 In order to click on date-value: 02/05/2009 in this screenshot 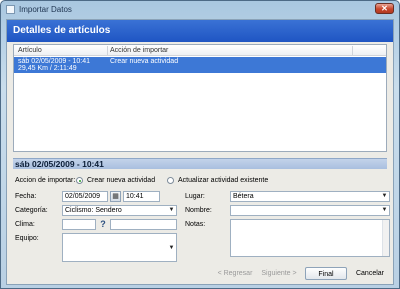, I will do `click(83, 196)`.